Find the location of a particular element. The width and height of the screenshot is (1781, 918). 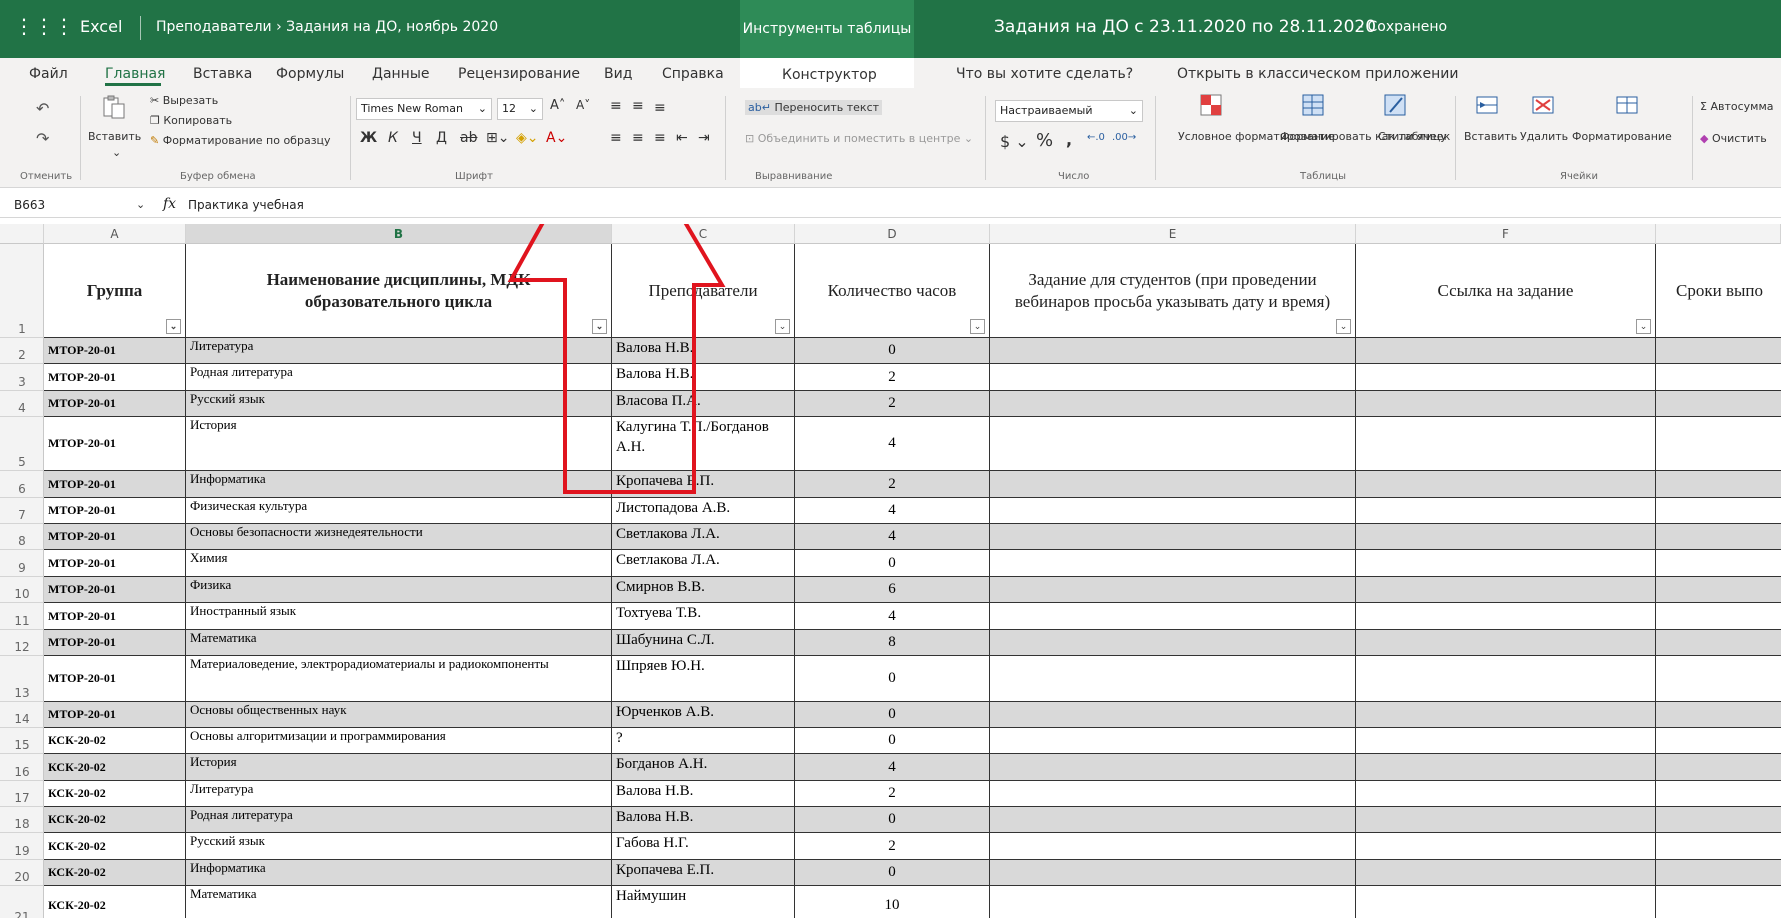

row-header: 6 is located at coordinates (22, 484).